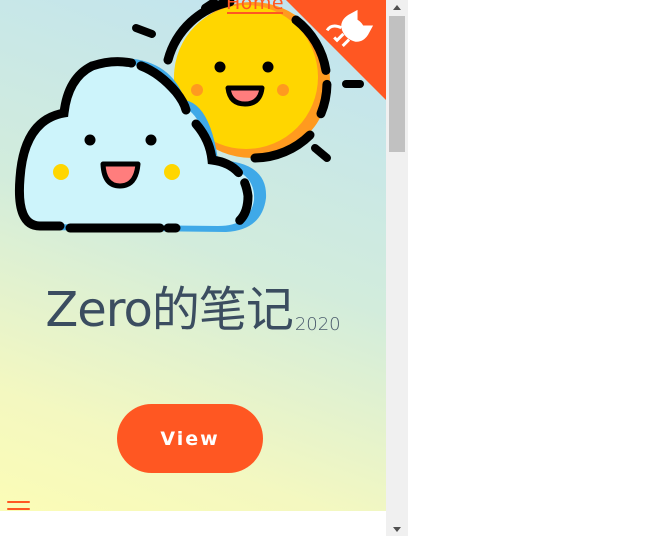  I want to click on triangle-up-icon, so click(397, 7).